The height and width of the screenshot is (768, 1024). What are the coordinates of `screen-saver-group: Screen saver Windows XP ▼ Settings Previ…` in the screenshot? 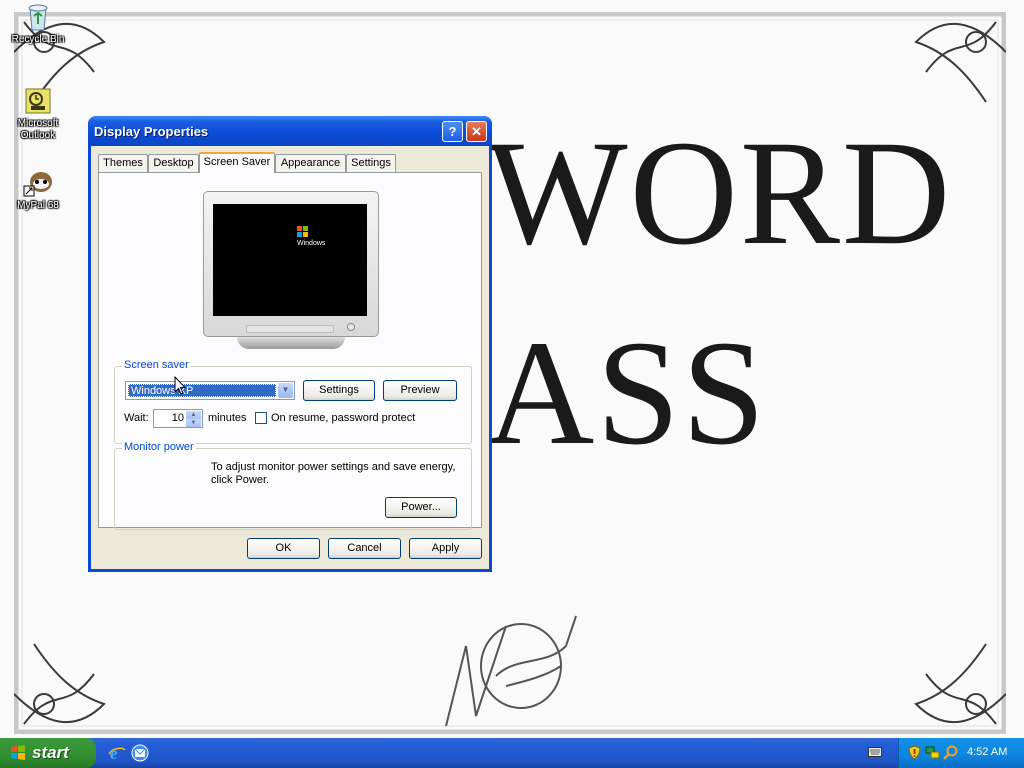 It's located at (293, 401).